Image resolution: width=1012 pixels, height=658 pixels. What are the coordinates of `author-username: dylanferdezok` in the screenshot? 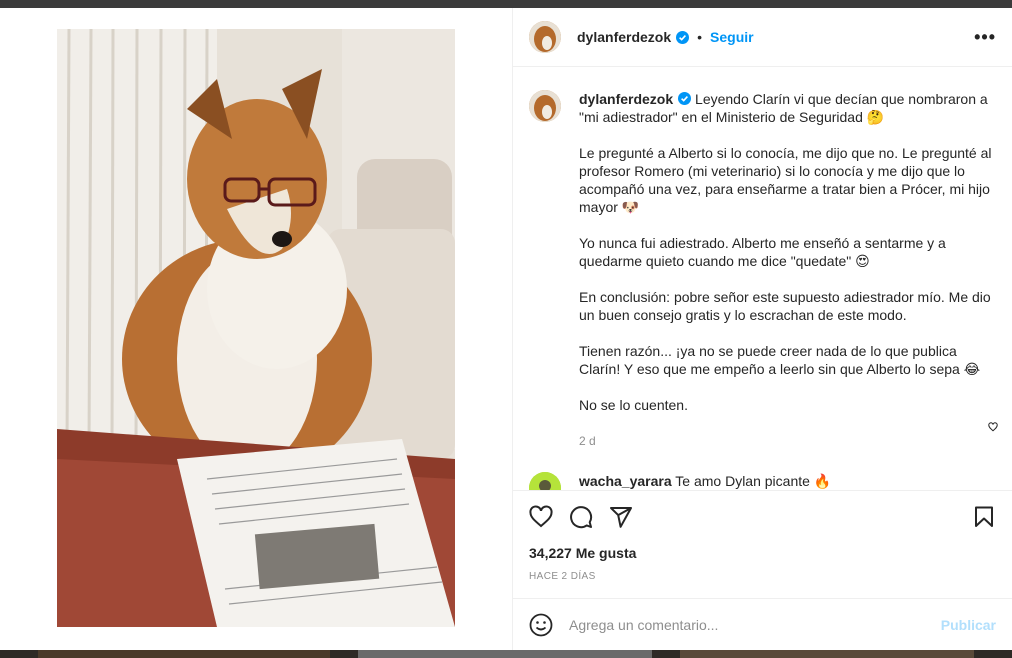 It's located at (624, 37).